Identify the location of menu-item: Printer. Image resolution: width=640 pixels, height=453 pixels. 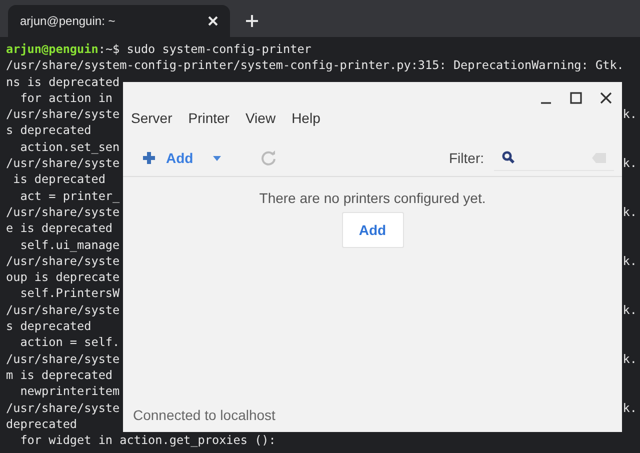
(209, 118).